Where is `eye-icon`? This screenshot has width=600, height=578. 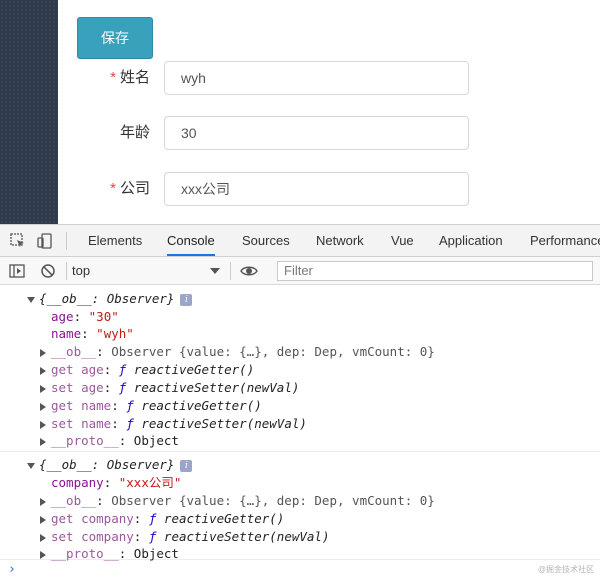
eye-icon is located at coordinates (249, 271).